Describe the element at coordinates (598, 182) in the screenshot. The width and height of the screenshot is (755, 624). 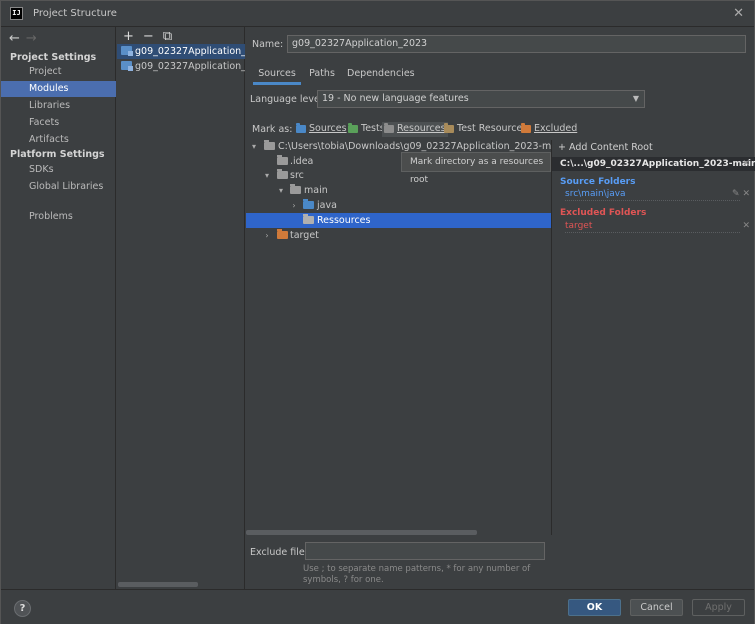
I see `source-folders-title: Source Folders` at that location.